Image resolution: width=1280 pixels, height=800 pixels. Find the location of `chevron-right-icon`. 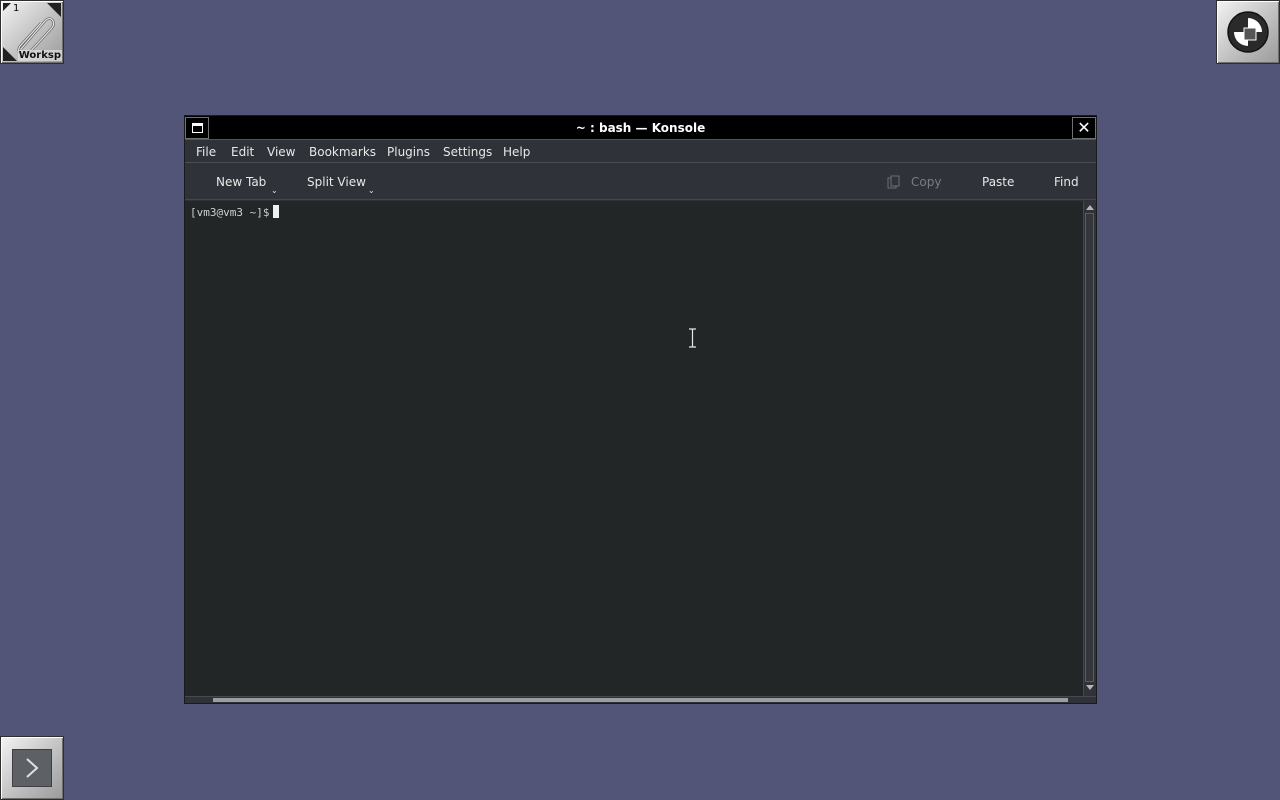

chevron-right-icon is located at coordinates (32, 768).